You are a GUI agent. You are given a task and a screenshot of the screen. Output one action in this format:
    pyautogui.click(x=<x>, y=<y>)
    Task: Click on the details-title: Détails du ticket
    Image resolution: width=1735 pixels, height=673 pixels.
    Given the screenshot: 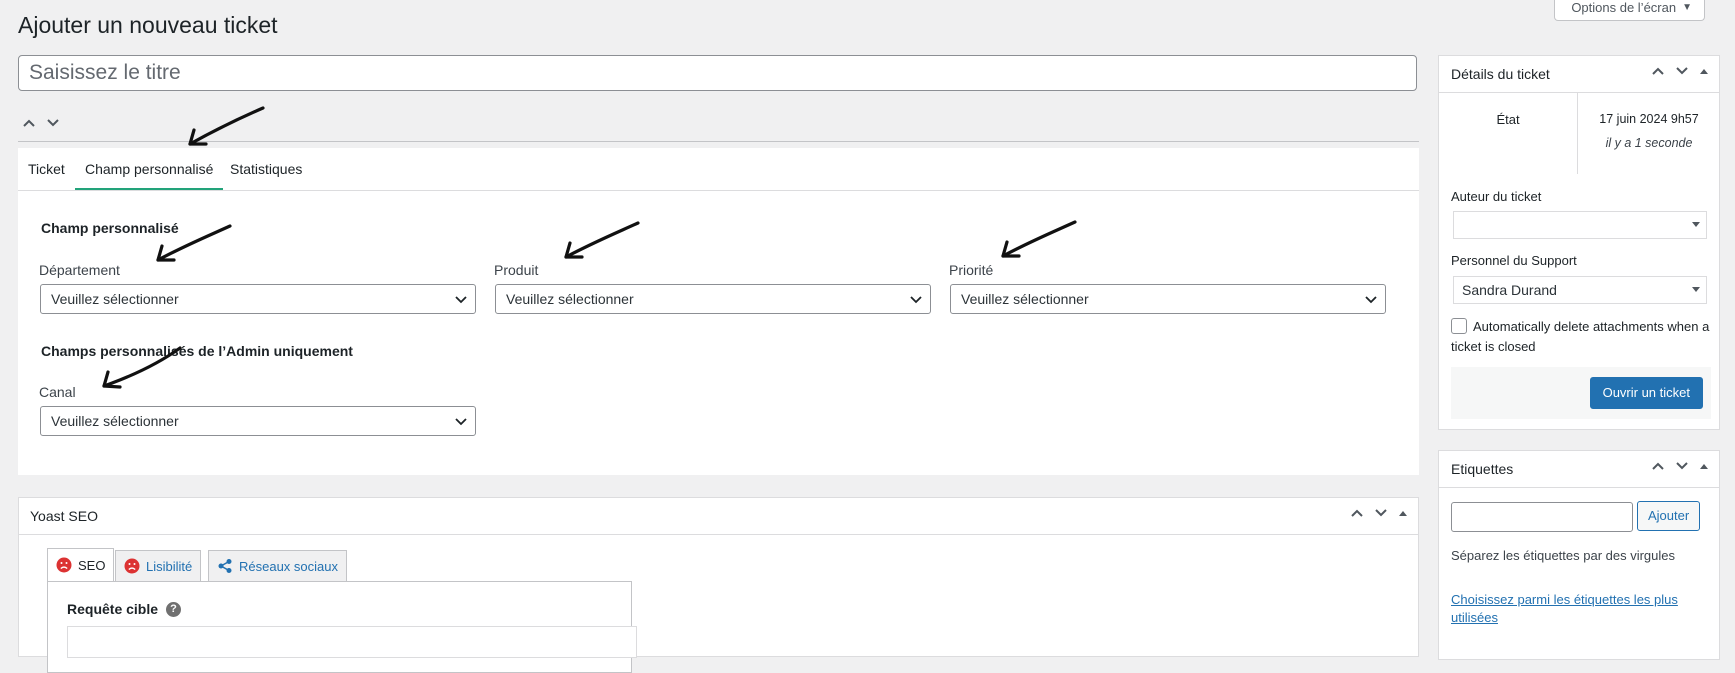 What is the action you would take?
    pyautogui.click(x=1500, y=74)
    